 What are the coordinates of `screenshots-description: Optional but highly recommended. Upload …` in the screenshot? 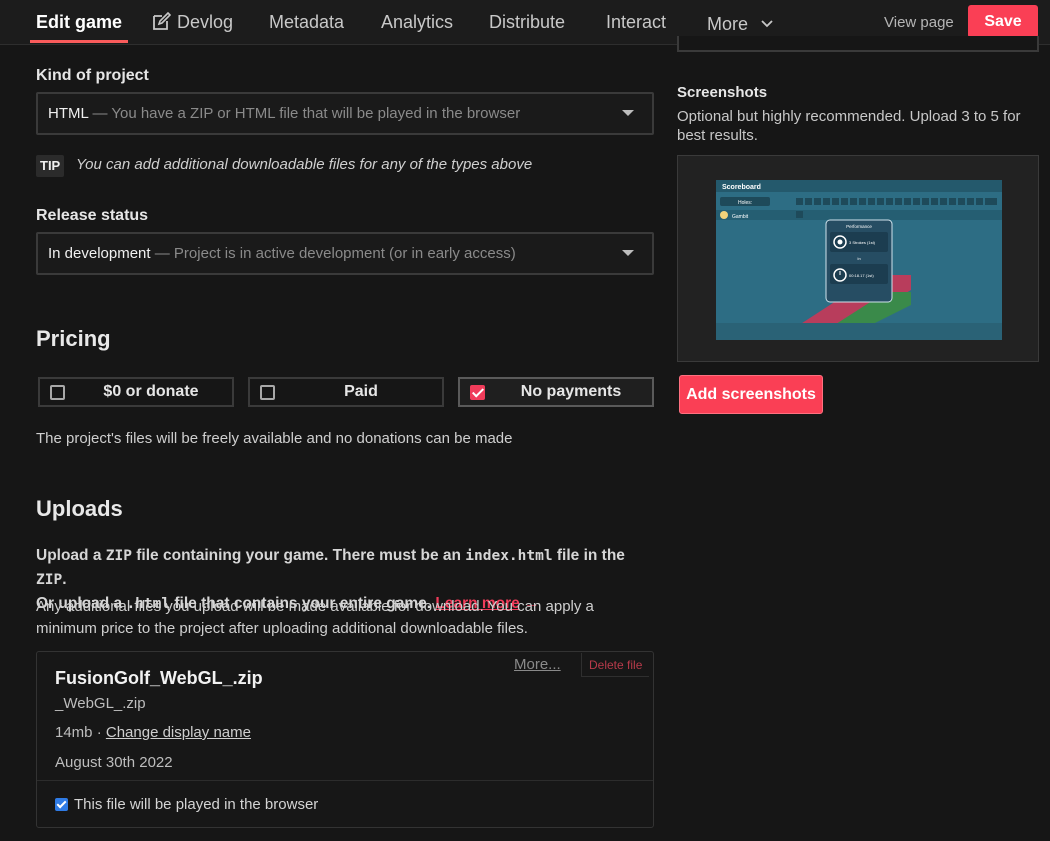 It's located at (849, 126).